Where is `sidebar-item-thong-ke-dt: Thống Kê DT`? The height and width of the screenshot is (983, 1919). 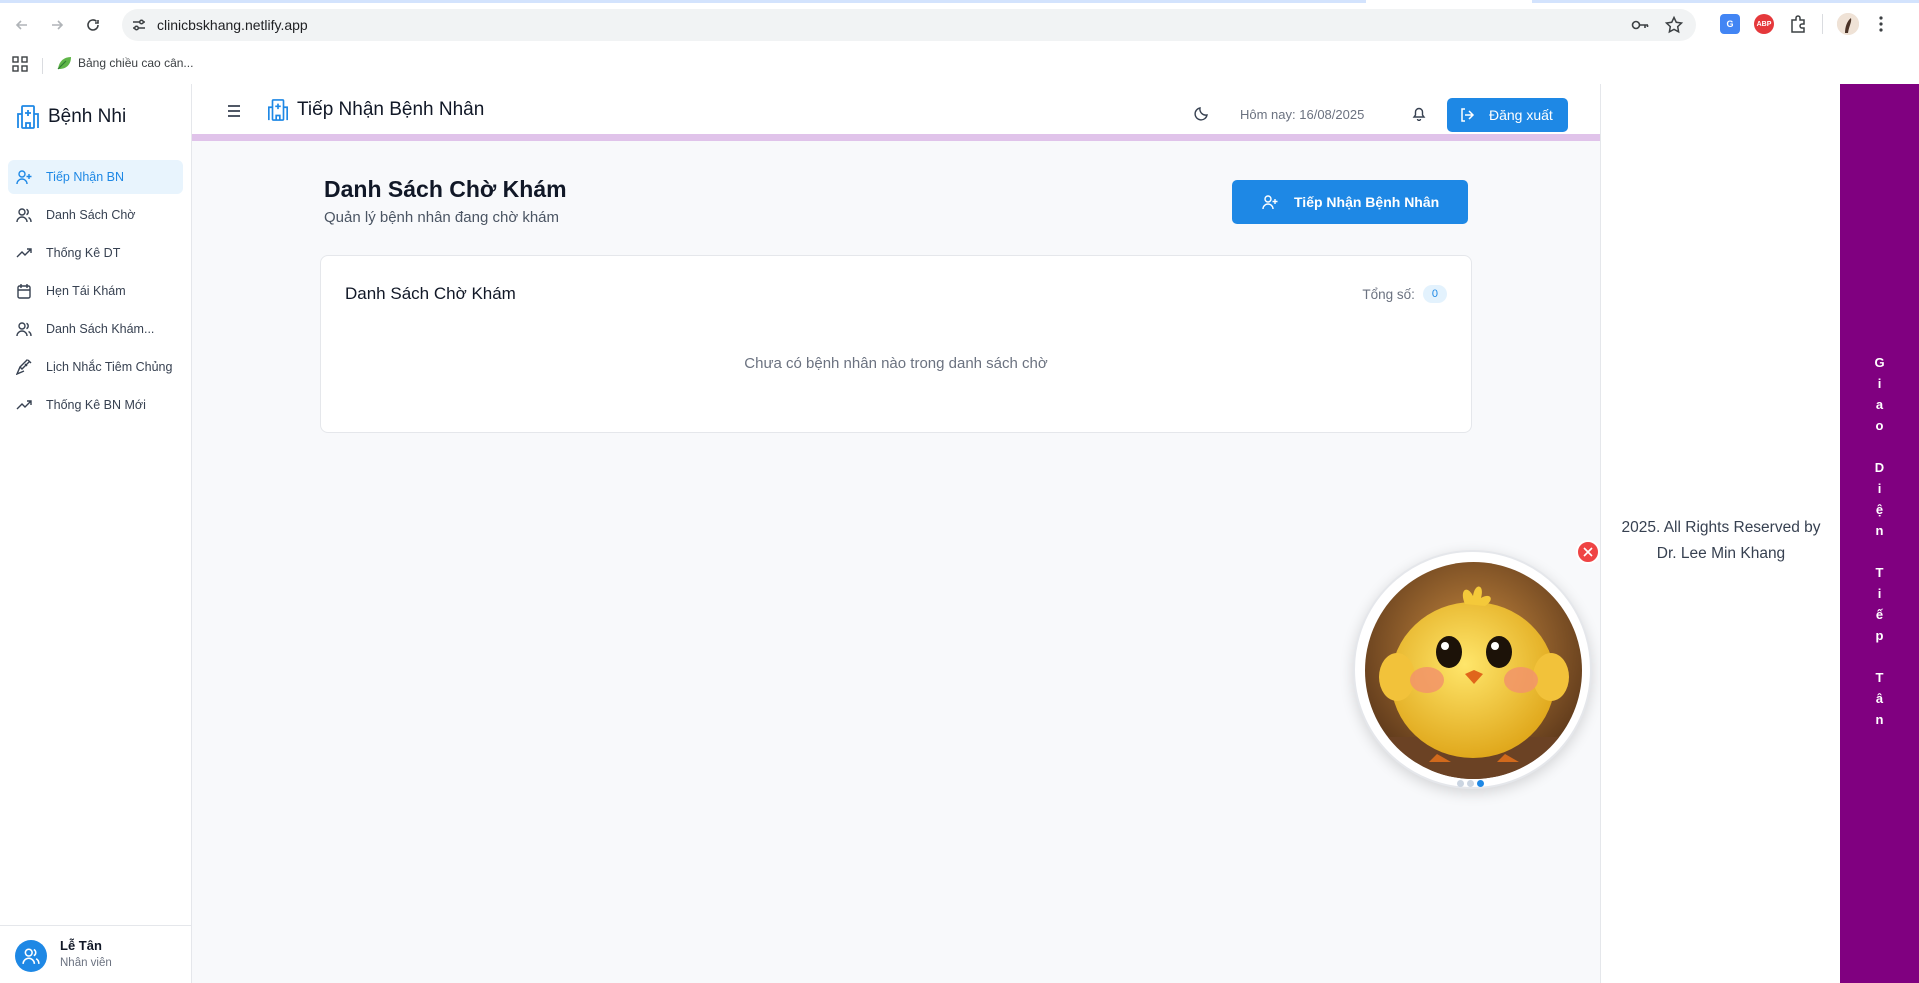 sidebar-item-thong-ke-dt: Thống Kê DT is located at coordinates (95, 253).